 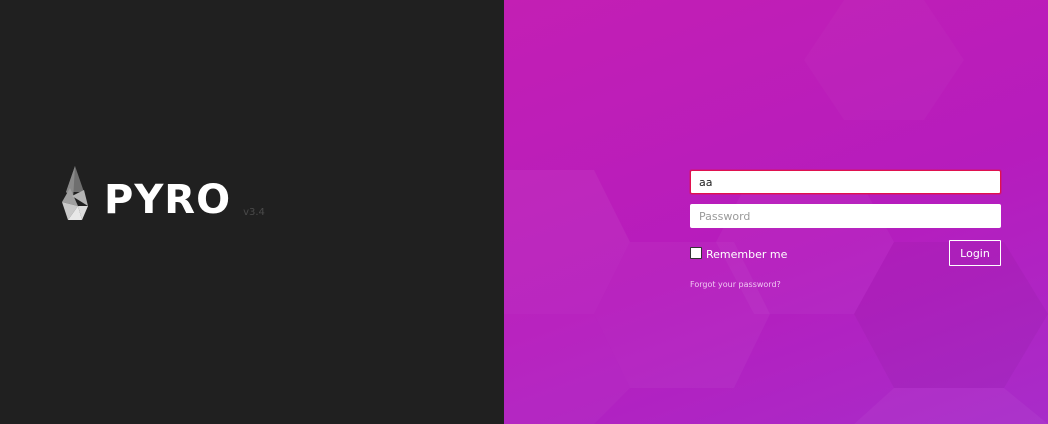 What do you see at coordinates (845, 216) in the screenshot?
I see `password-input` at bounding box center [845, 216].